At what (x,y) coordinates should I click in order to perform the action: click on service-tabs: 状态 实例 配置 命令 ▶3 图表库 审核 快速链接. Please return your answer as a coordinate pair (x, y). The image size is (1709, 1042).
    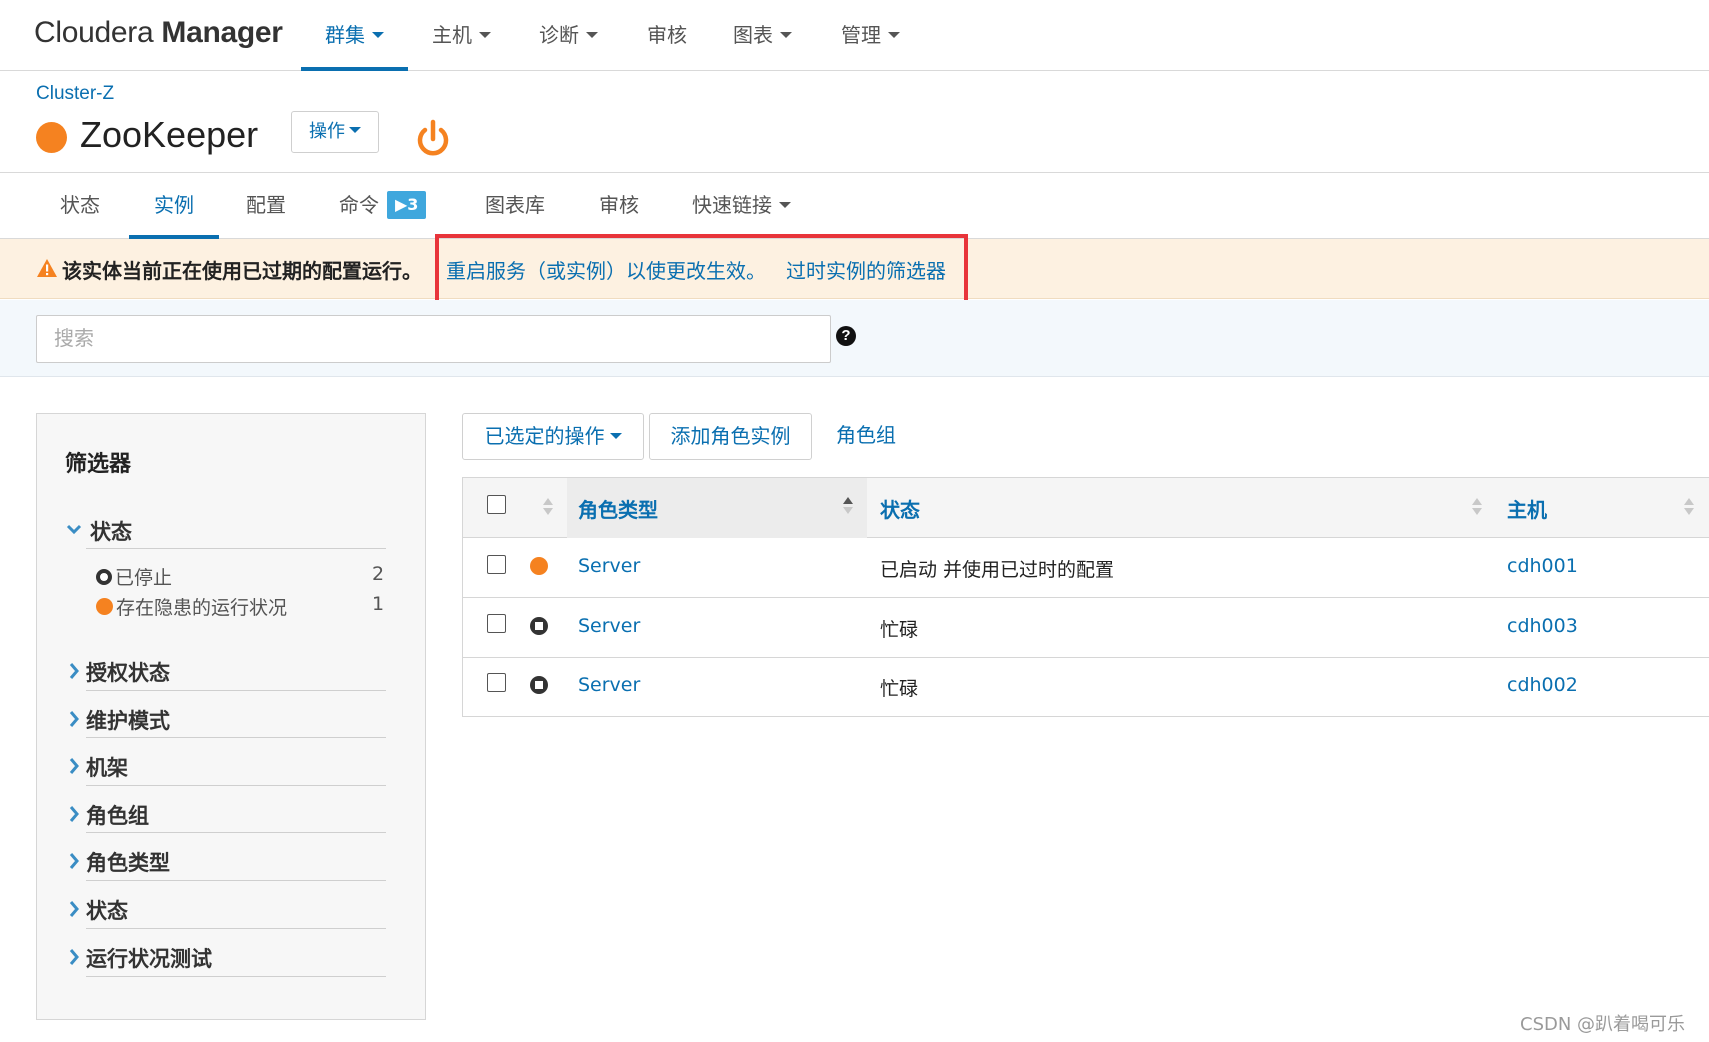
    Looking at the image, I should click on (854, 205).